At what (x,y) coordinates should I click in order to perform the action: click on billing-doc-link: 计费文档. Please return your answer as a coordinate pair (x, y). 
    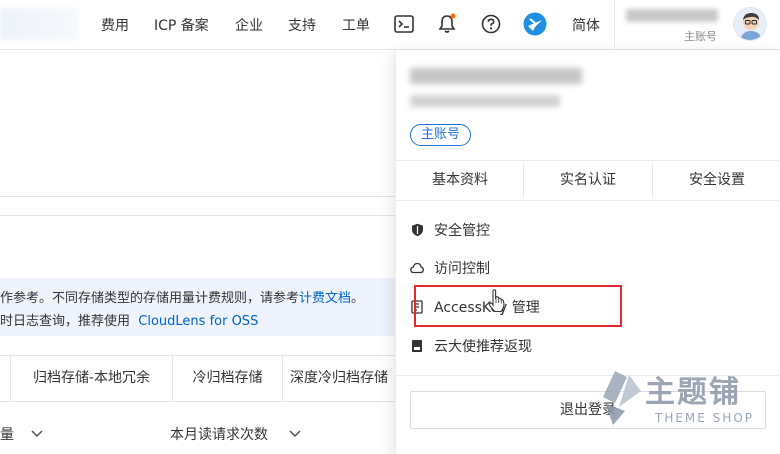
    Looking at the image, I should click on (325, 298).